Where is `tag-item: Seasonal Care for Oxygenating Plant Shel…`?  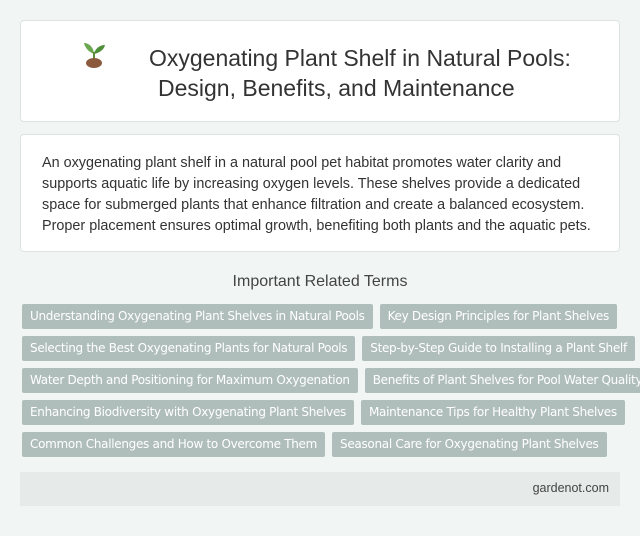
tag-item: Seasonal Care for Oxygenating Plant Shel… is located at coordinates (469, 444).